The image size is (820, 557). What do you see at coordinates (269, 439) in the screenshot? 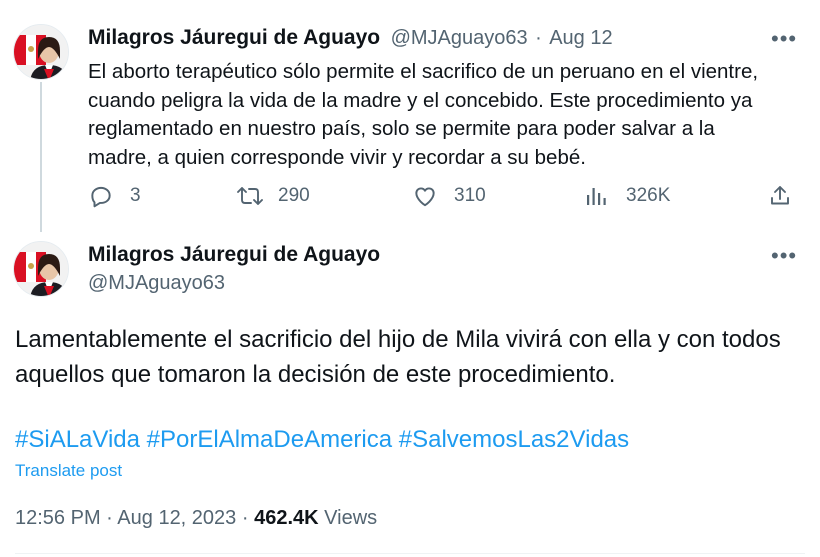
I see `hashtag-link: #PorElAlmaDeAmerica` at bounding box center [269, 439].